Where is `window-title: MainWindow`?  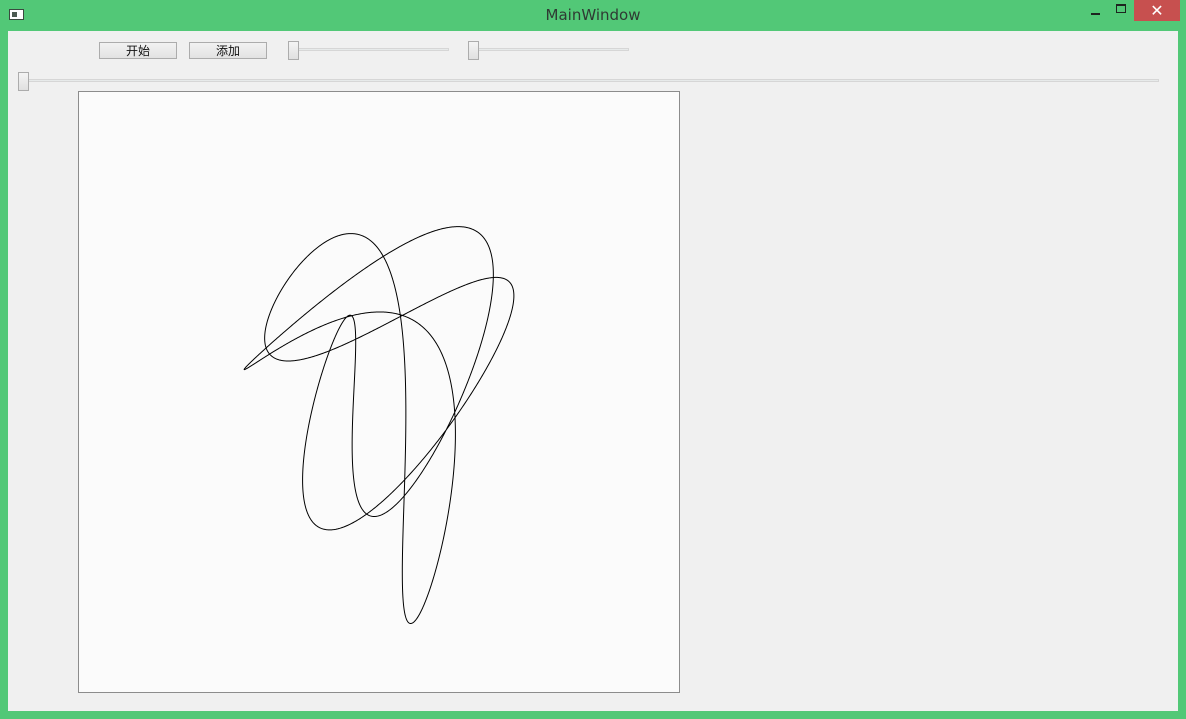
window-title: MainWindow is located at coordinates (593, 15).